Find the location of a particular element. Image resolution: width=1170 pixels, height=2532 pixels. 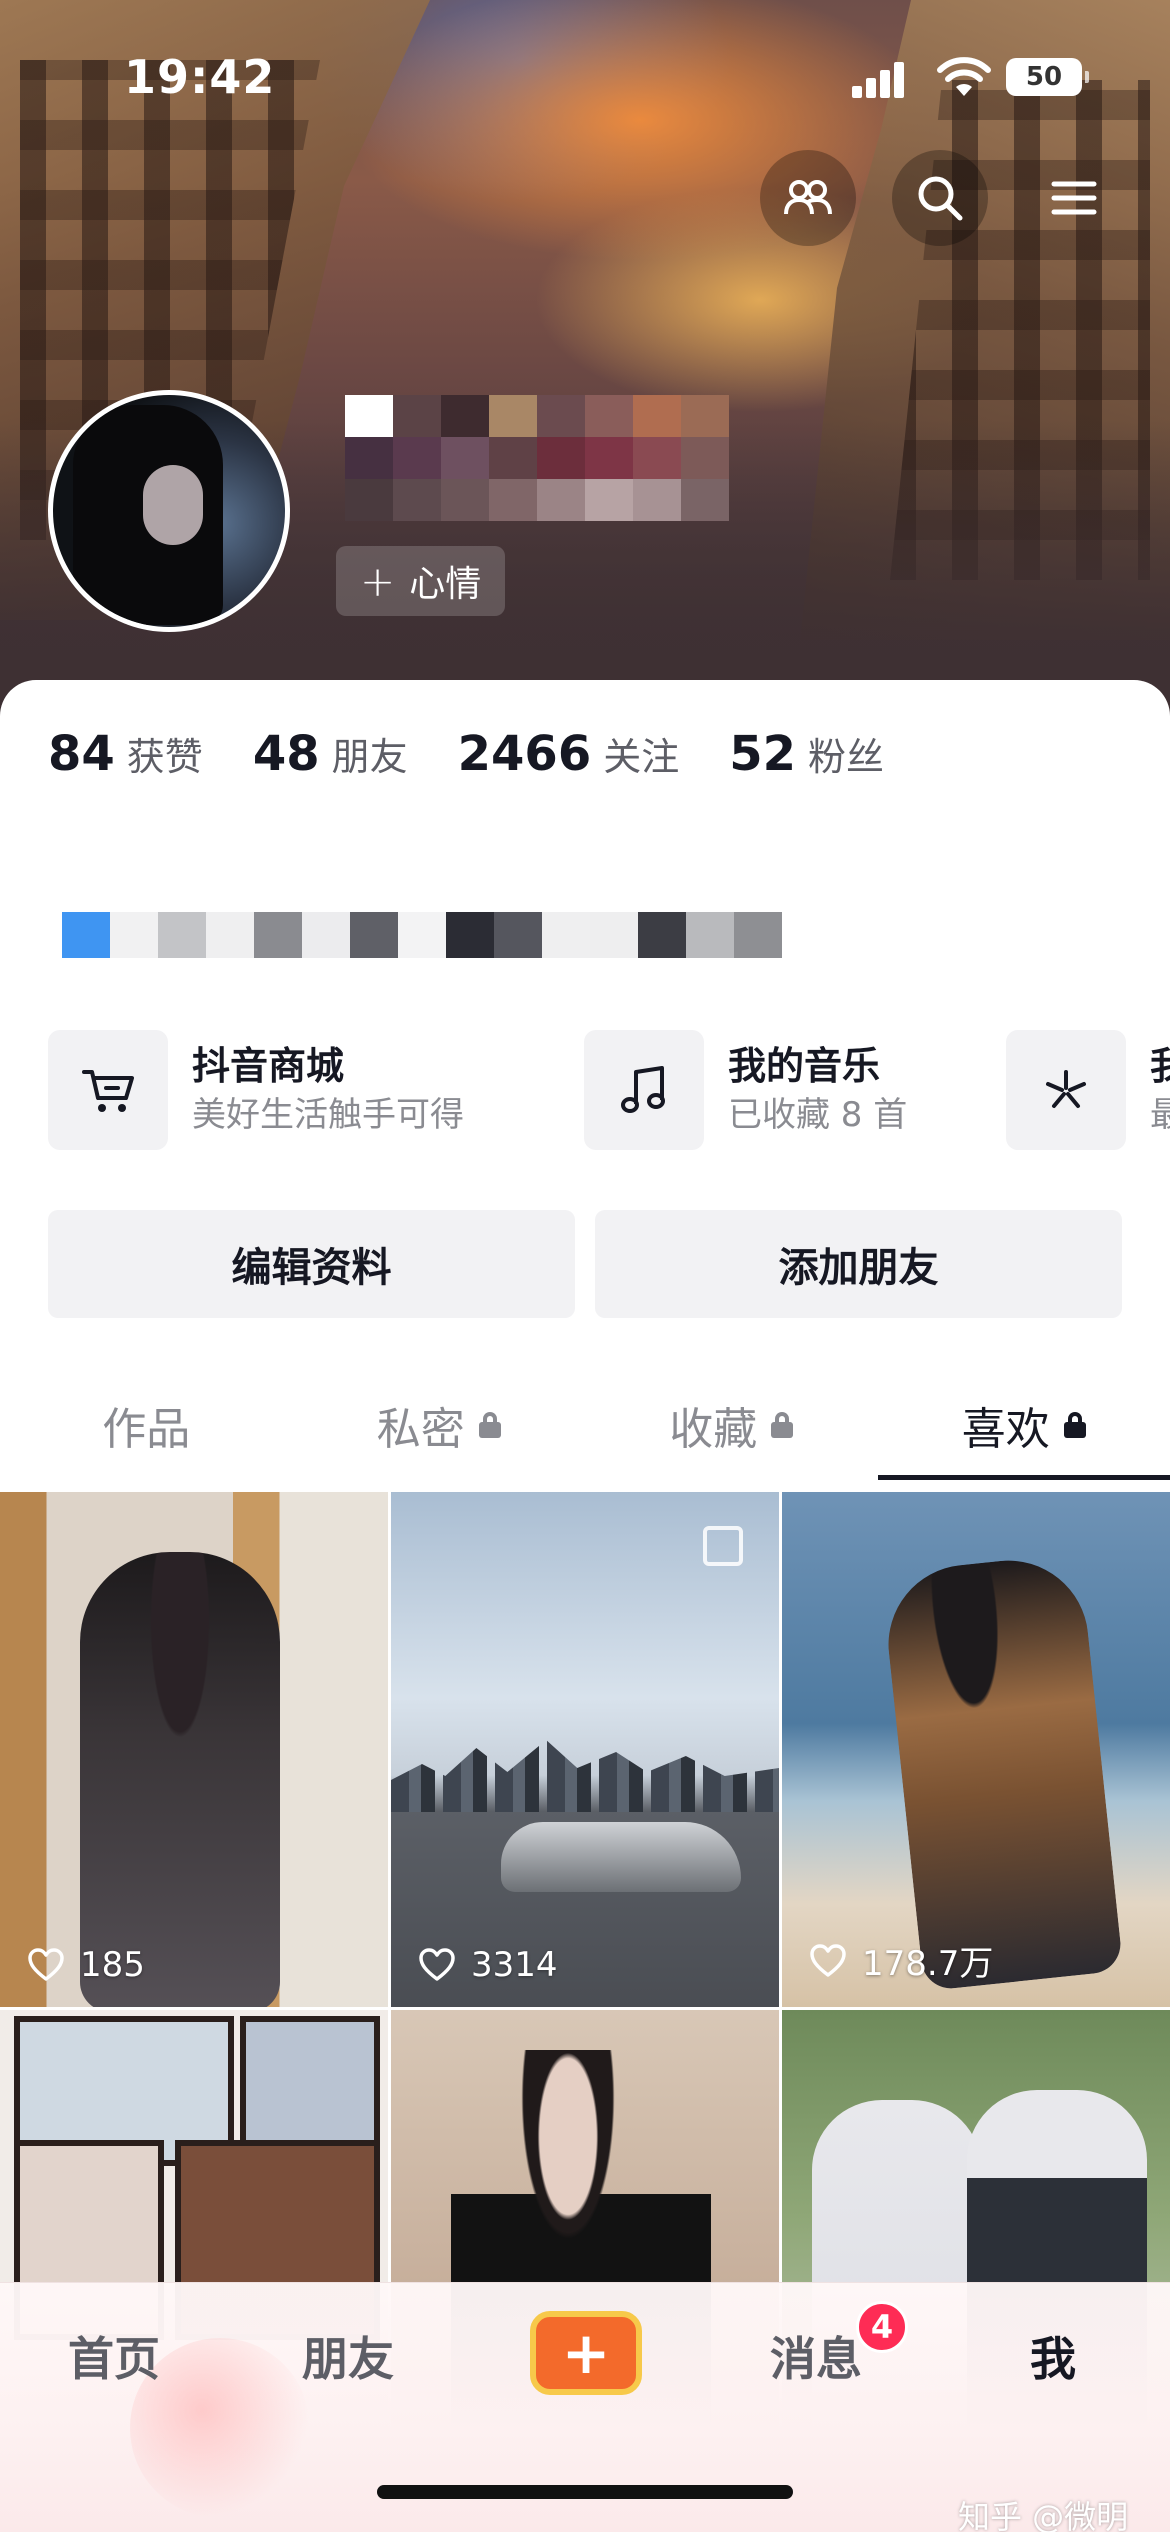

stat-followers: 52 粉丝 is located at coordinates (806, 754).